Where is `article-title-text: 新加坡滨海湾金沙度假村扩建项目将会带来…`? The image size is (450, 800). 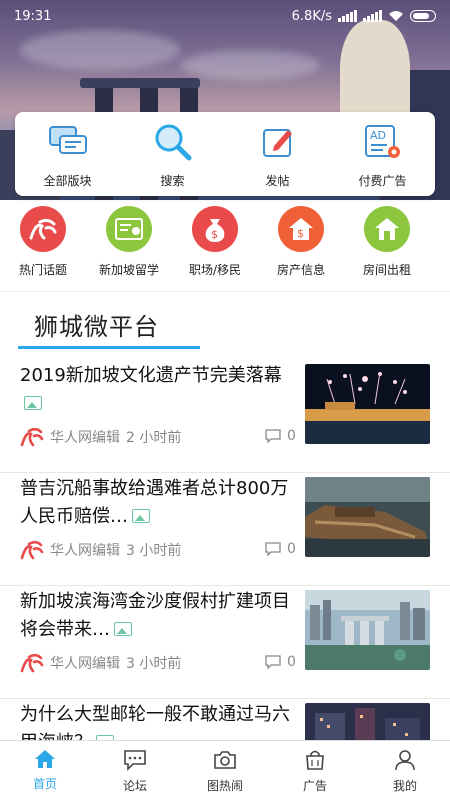 article-title-text: 新加坡滨海湾金沙度假村扩建项目将会带来… is located at coordinates (155, 615).